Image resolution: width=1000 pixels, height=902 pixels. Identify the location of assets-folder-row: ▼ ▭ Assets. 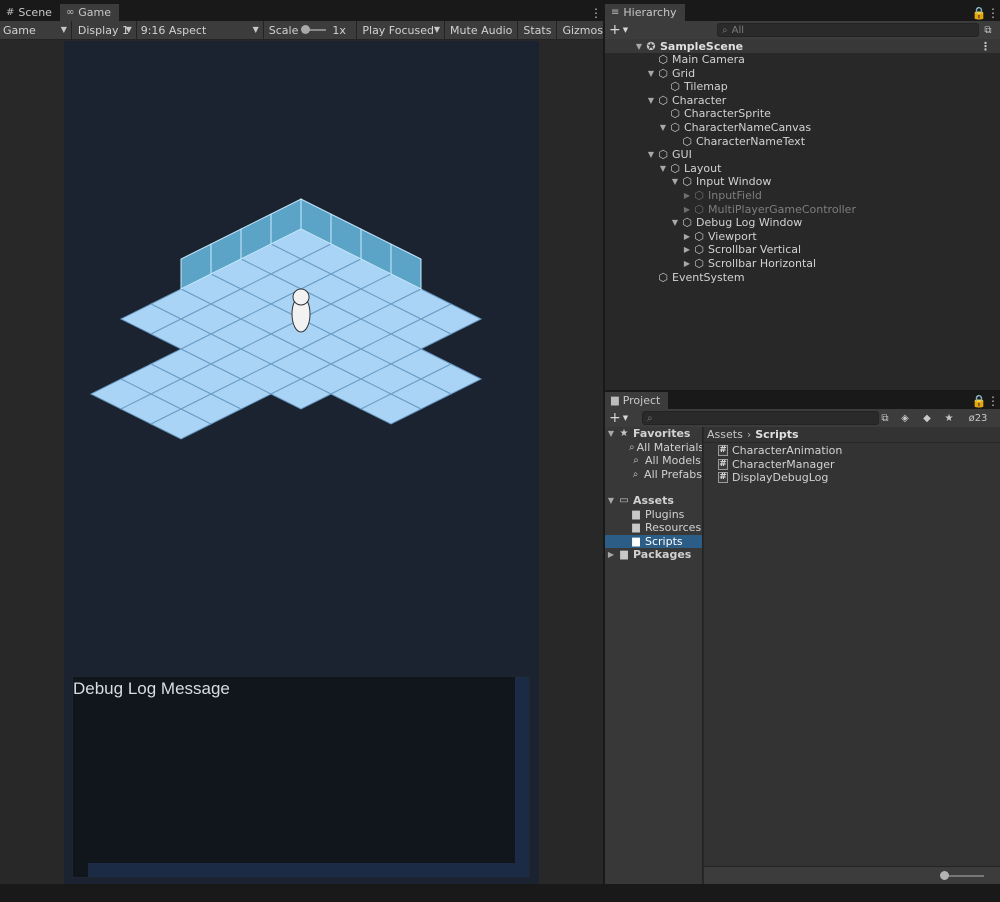
(653, 500).